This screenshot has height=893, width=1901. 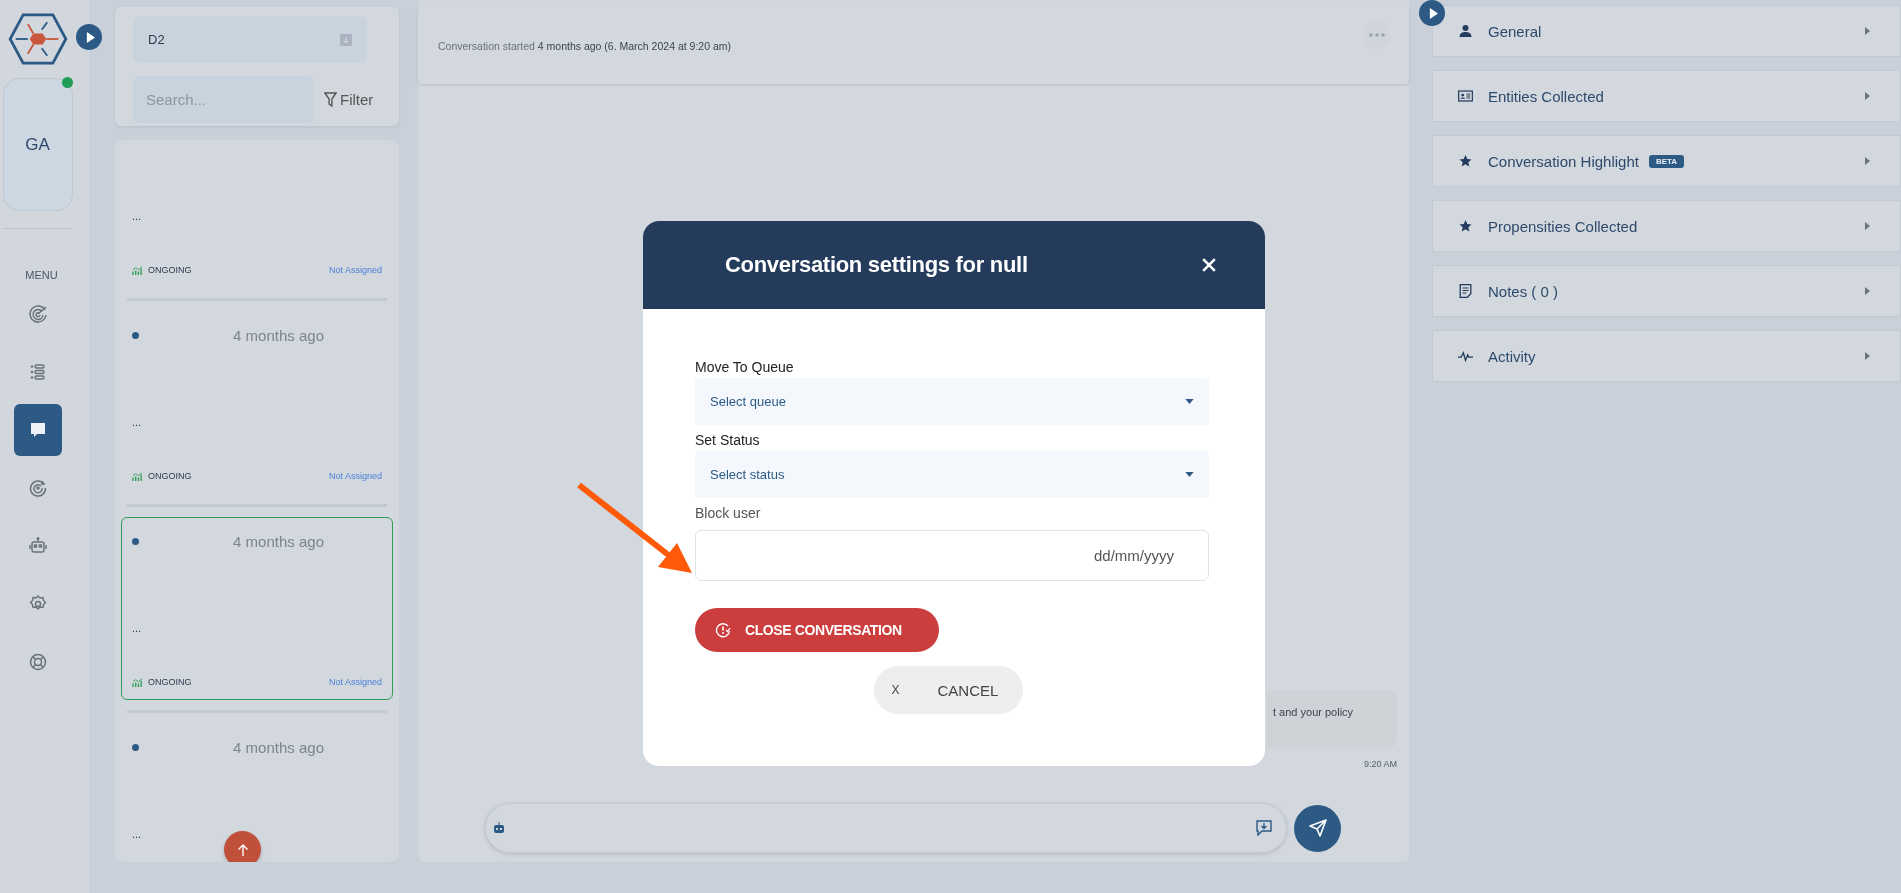 What do you see at coordinates (41, 275) in the screenshot?
I see `menu-label: MENU` at bounding box center [41, 275].